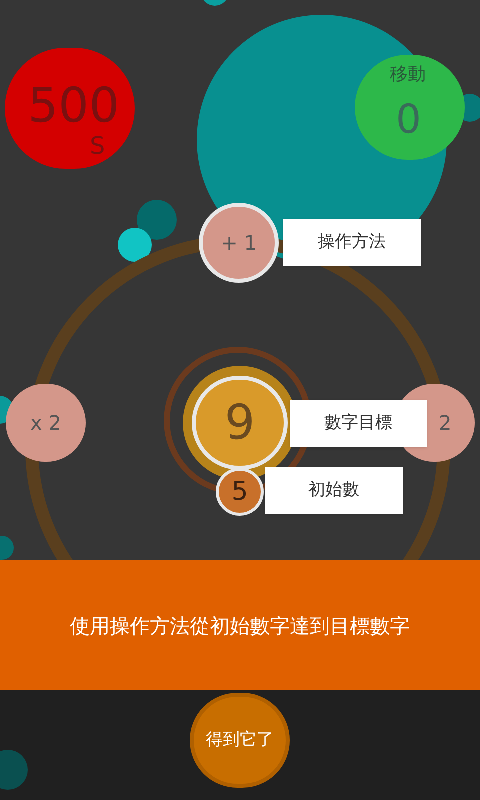  Describe the element at coordinates (239, 243) in the screenshot. I see `operator-button: + 1` at that location.